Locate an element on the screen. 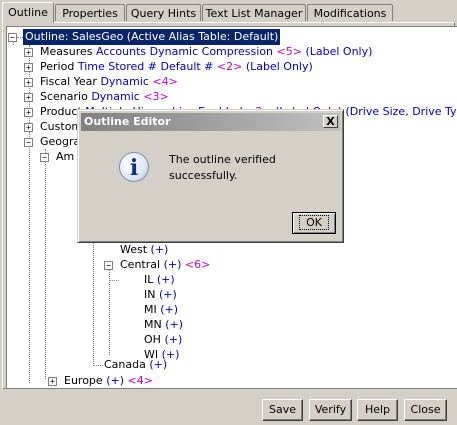 The image size is (457, 425). verify-button: Verify is located at coordinates (330, 410).